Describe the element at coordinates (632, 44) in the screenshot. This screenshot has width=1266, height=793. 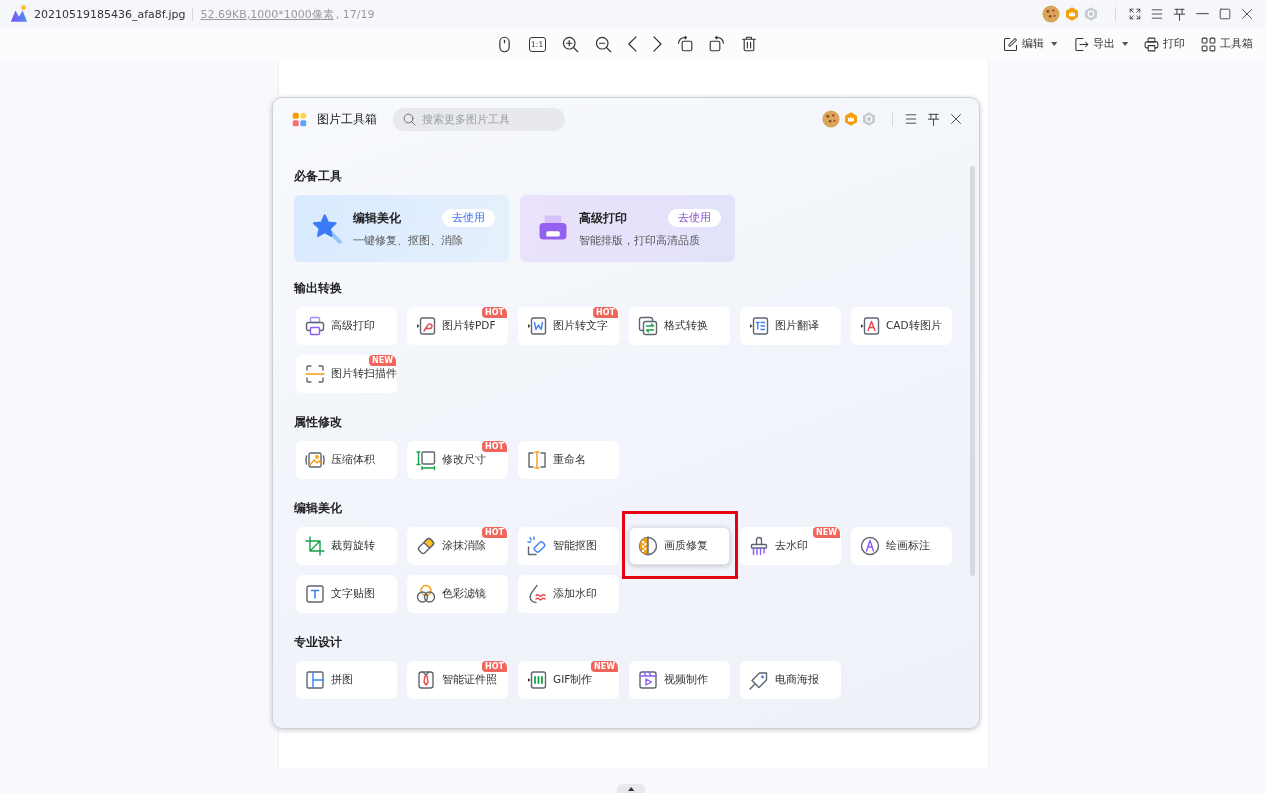
I see `chevron-left-icon` at that location.